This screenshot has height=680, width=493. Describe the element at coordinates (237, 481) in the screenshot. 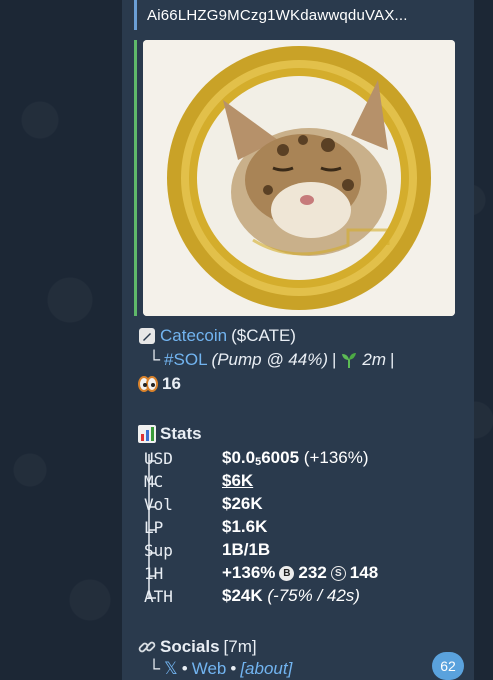

I see `stat-value-mc: $6K` at that location.